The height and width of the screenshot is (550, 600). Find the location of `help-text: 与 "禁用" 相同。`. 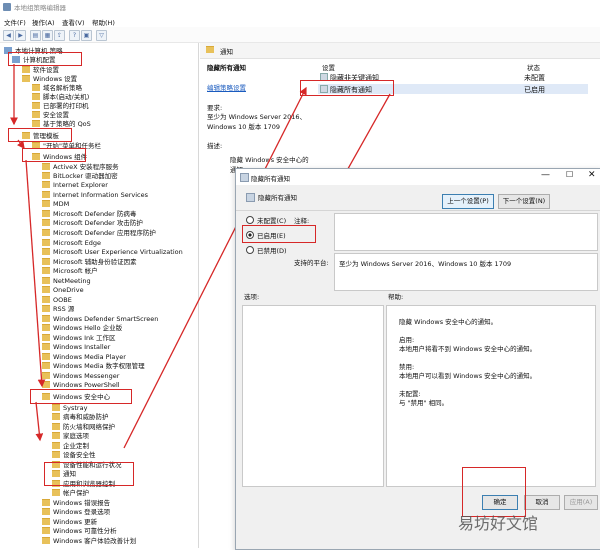

help-text: 与 "禁用" 相同。 is located at coordinates (424, 403).